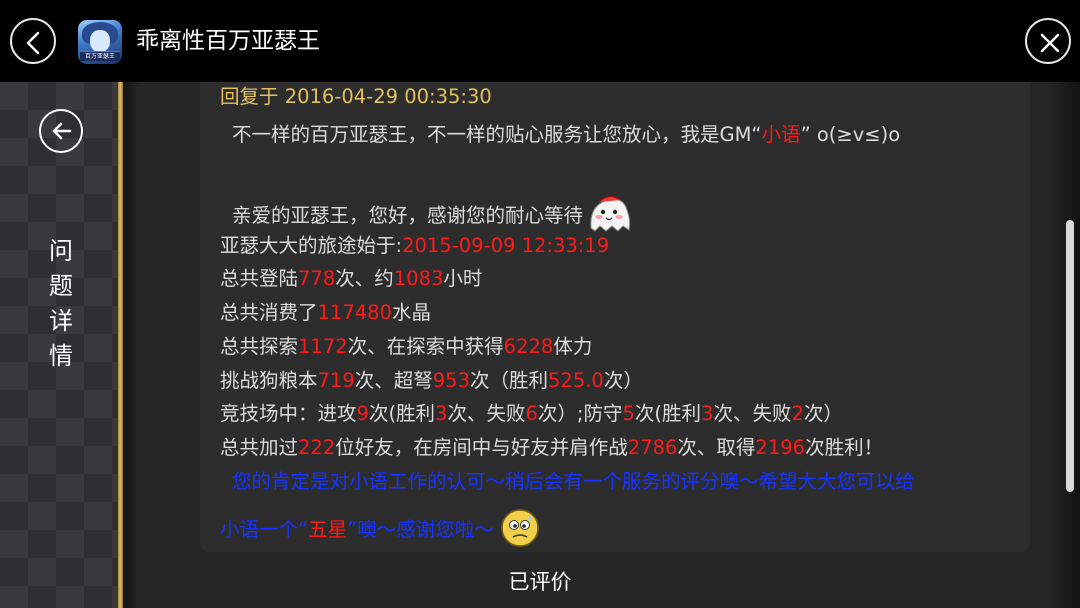 This screenshot has width=1080, height=608. I want to click on arena-attack-wins: 3, so click(441, 413).